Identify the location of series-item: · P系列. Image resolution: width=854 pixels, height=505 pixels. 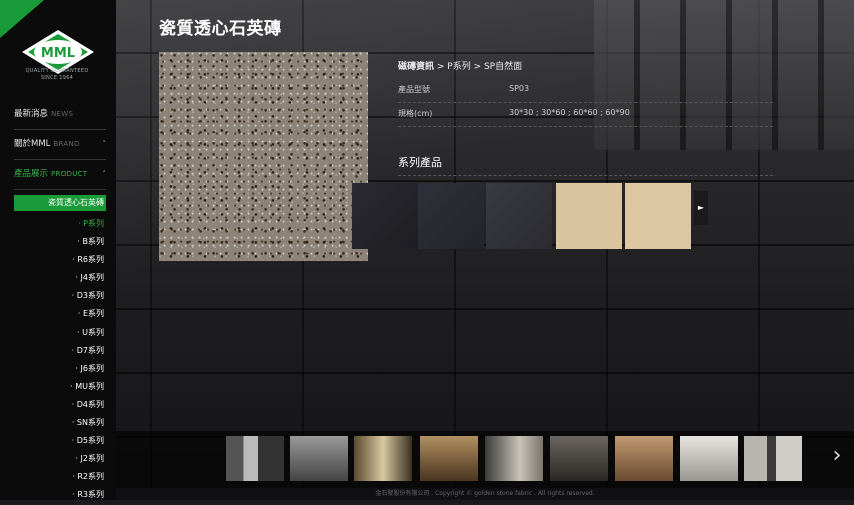
(60, 224).